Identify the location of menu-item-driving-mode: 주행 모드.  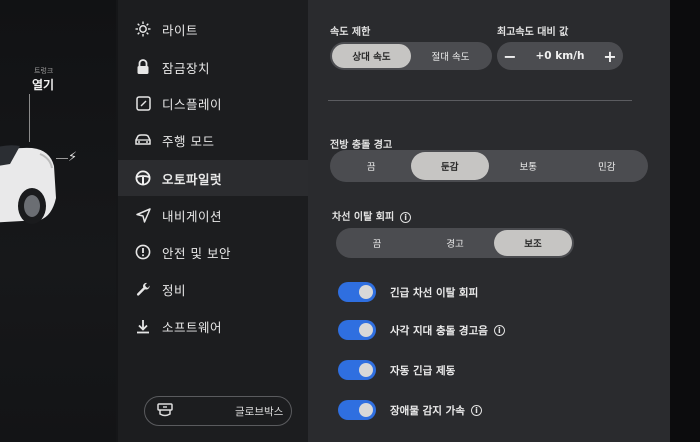
(213, 140).